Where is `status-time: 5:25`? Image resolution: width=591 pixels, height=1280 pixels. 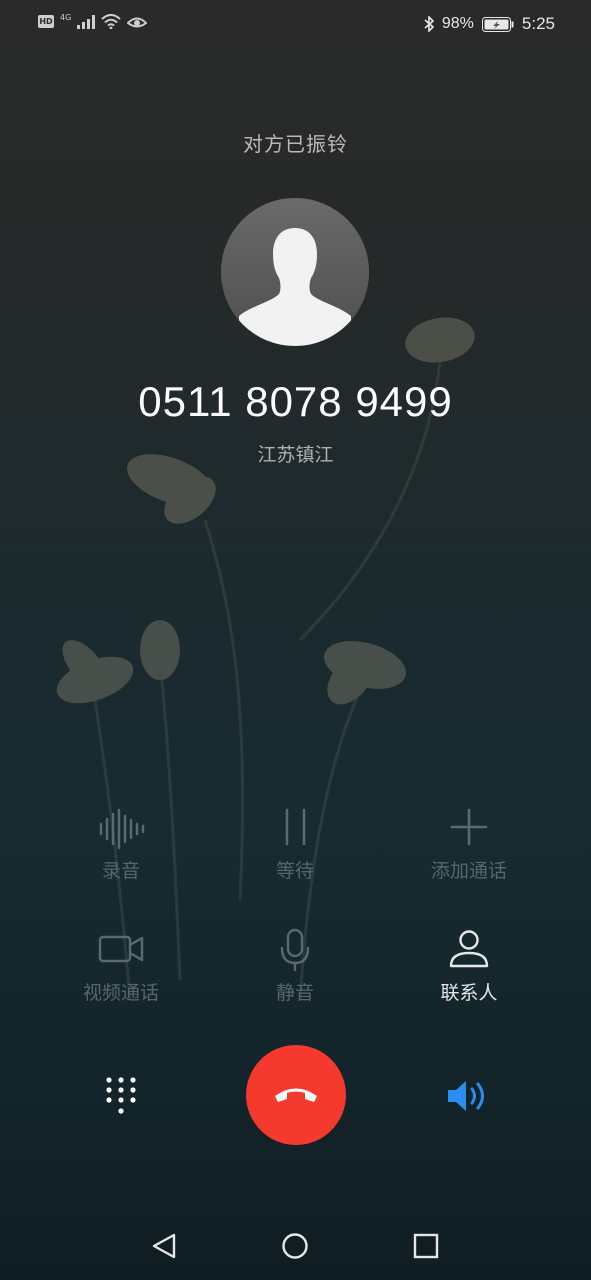 status-time: 5:25 is located at coordinates (538, 23).